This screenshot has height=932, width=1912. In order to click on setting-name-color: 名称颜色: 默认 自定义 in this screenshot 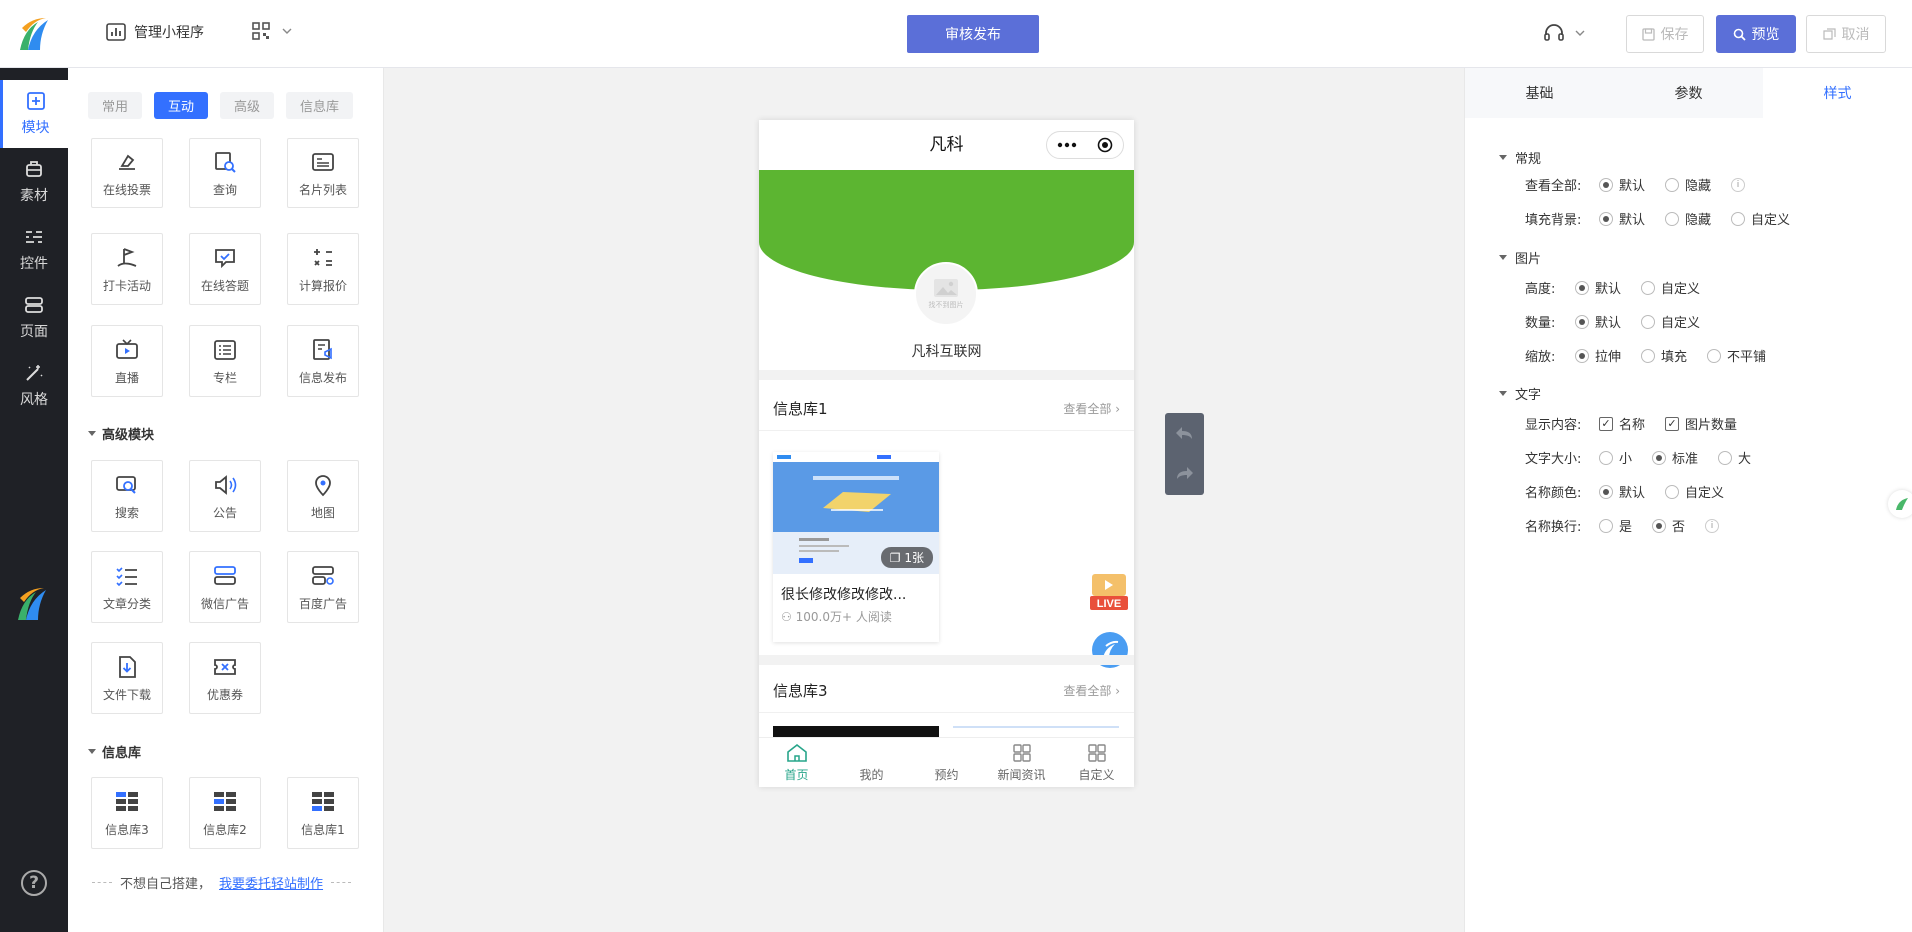, I will do `click(1634, 491)`.